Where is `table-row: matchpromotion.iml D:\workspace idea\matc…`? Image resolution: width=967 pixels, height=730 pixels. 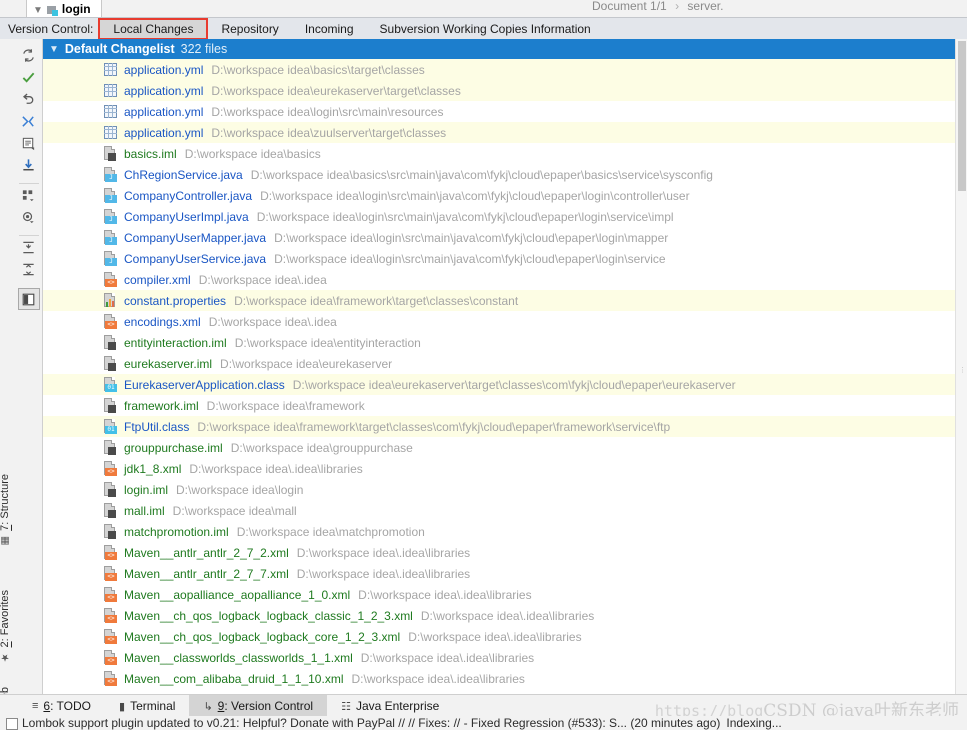
table-row: matchpromotion.iml D:\workspace idea\matc… is located at coordinates (505, 531).